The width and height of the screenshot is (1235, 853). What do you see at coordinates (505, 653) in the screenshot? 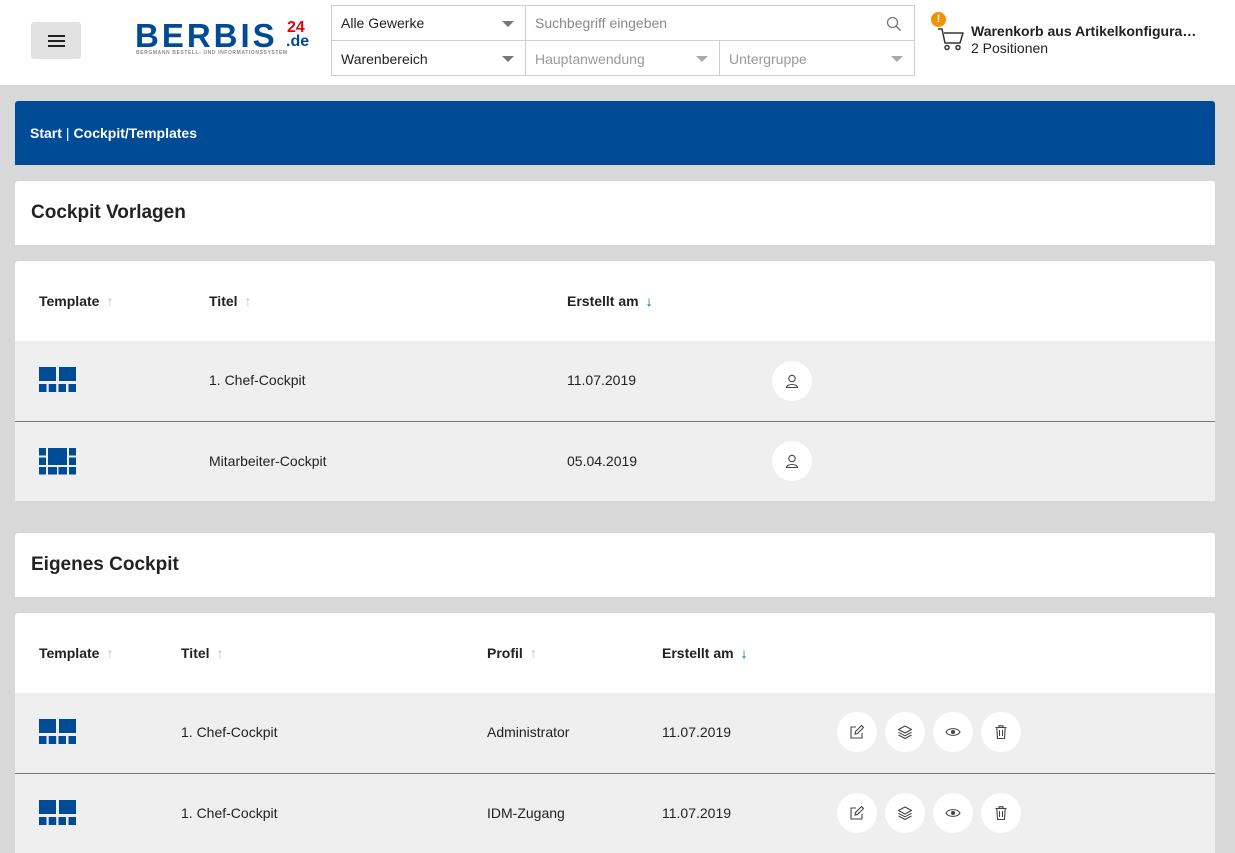
I see `column-header-label: Profil` at bounding box center [505, 653].